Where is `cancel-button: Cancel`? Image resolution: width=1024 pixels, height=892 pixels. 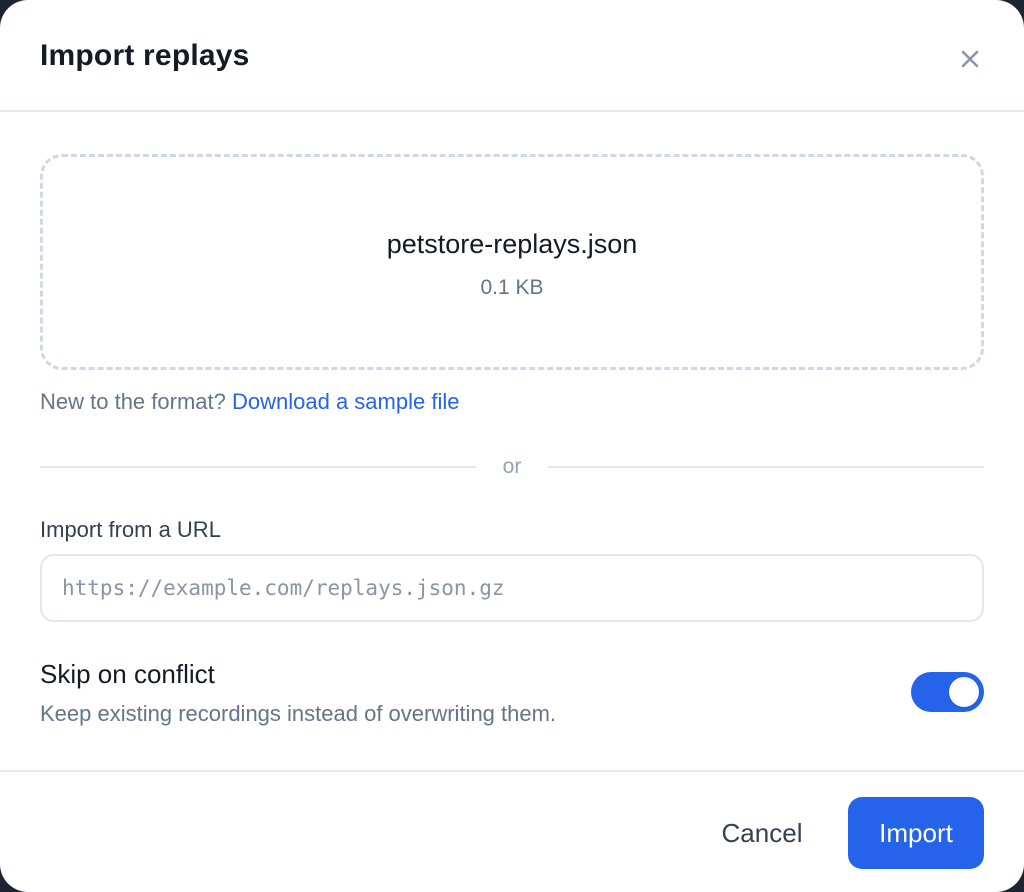
cancel-button: Cancel is located at coordinates (762, 833).